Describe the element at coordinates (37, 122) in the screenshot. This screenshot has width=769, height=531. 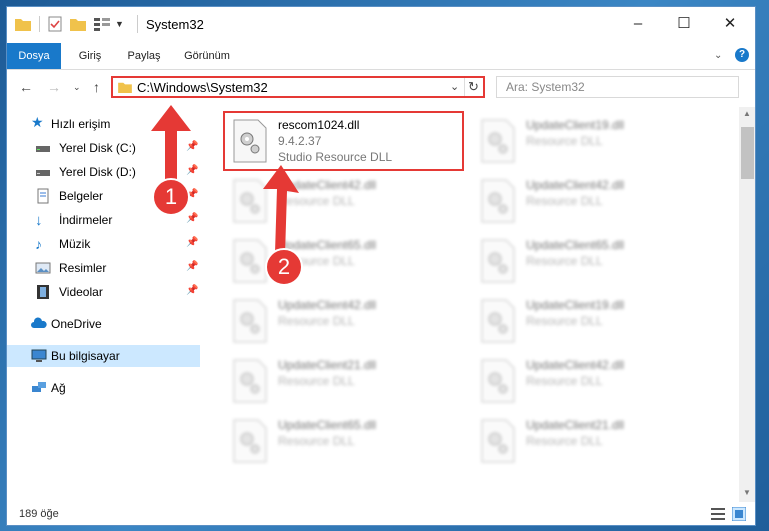
I see `star-icon: ★` at that location.